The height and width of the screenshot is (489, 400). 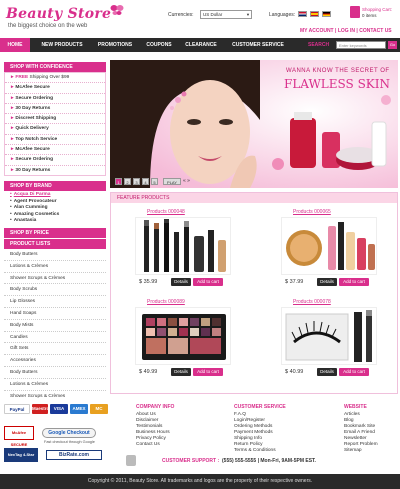 I want to click on my-account-link: MY ACCOUNT, so click(x=317, y=31).